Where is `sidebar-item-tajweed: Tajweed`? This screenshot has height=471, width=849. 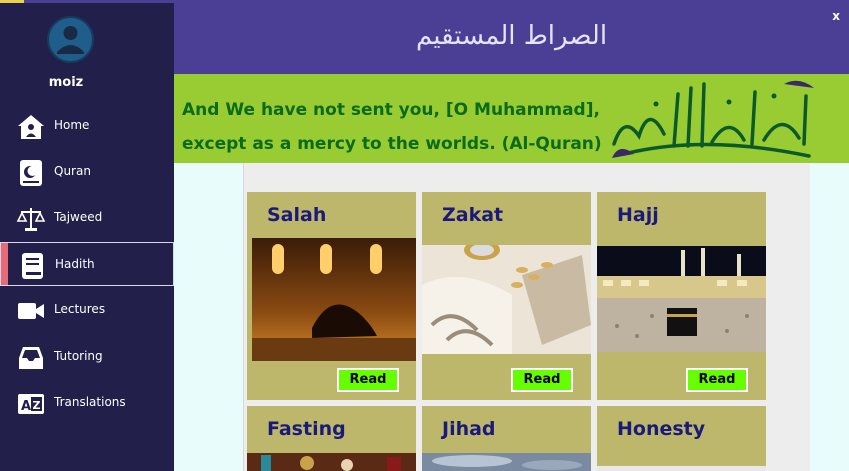
sidebar-item-tajweed: Tajweed is located at coordinates (87, 218).